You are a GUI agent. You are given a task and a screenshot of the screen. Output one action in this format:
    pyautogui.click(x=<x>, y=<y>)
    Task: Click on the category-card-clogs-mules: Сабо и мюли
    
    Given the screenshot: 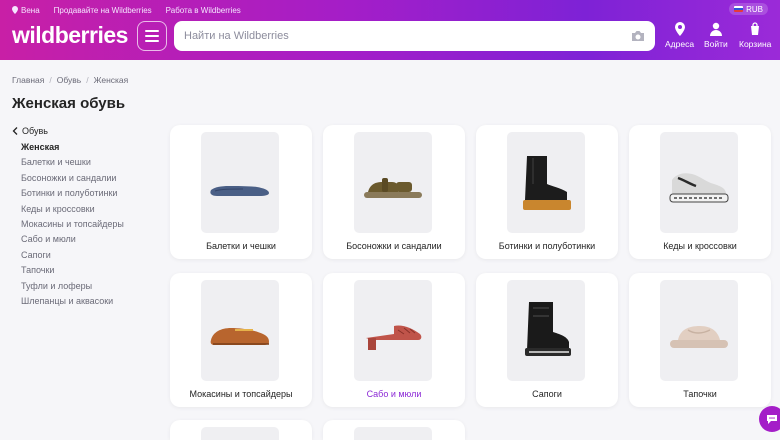 What is the action you would take?
    pyautogui.click(x=394, y=340)
    